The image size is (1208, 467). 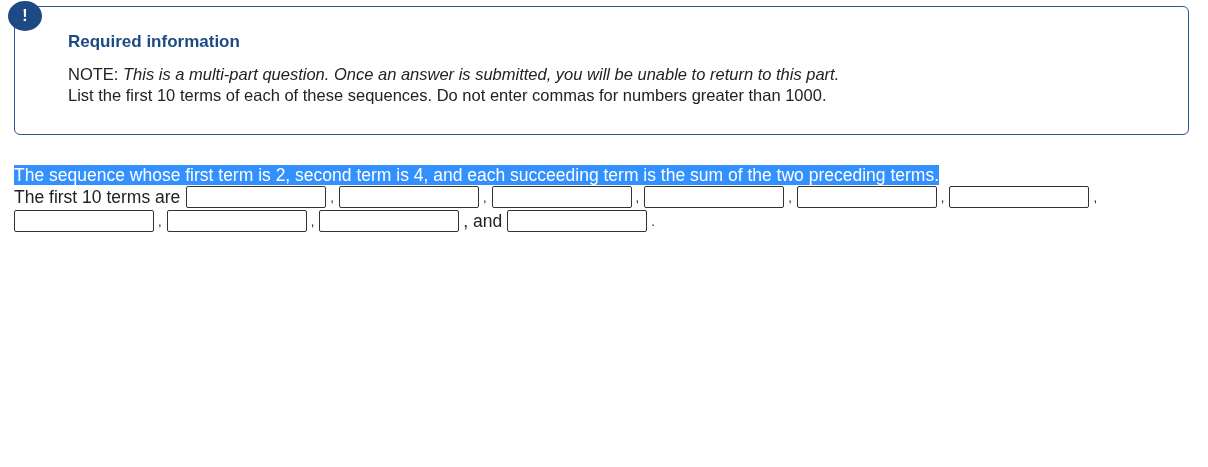 What do you see at coordinates (154, 42) in the screenshot?
I see `notice-title: Required information` at bounding box center [154, 42].